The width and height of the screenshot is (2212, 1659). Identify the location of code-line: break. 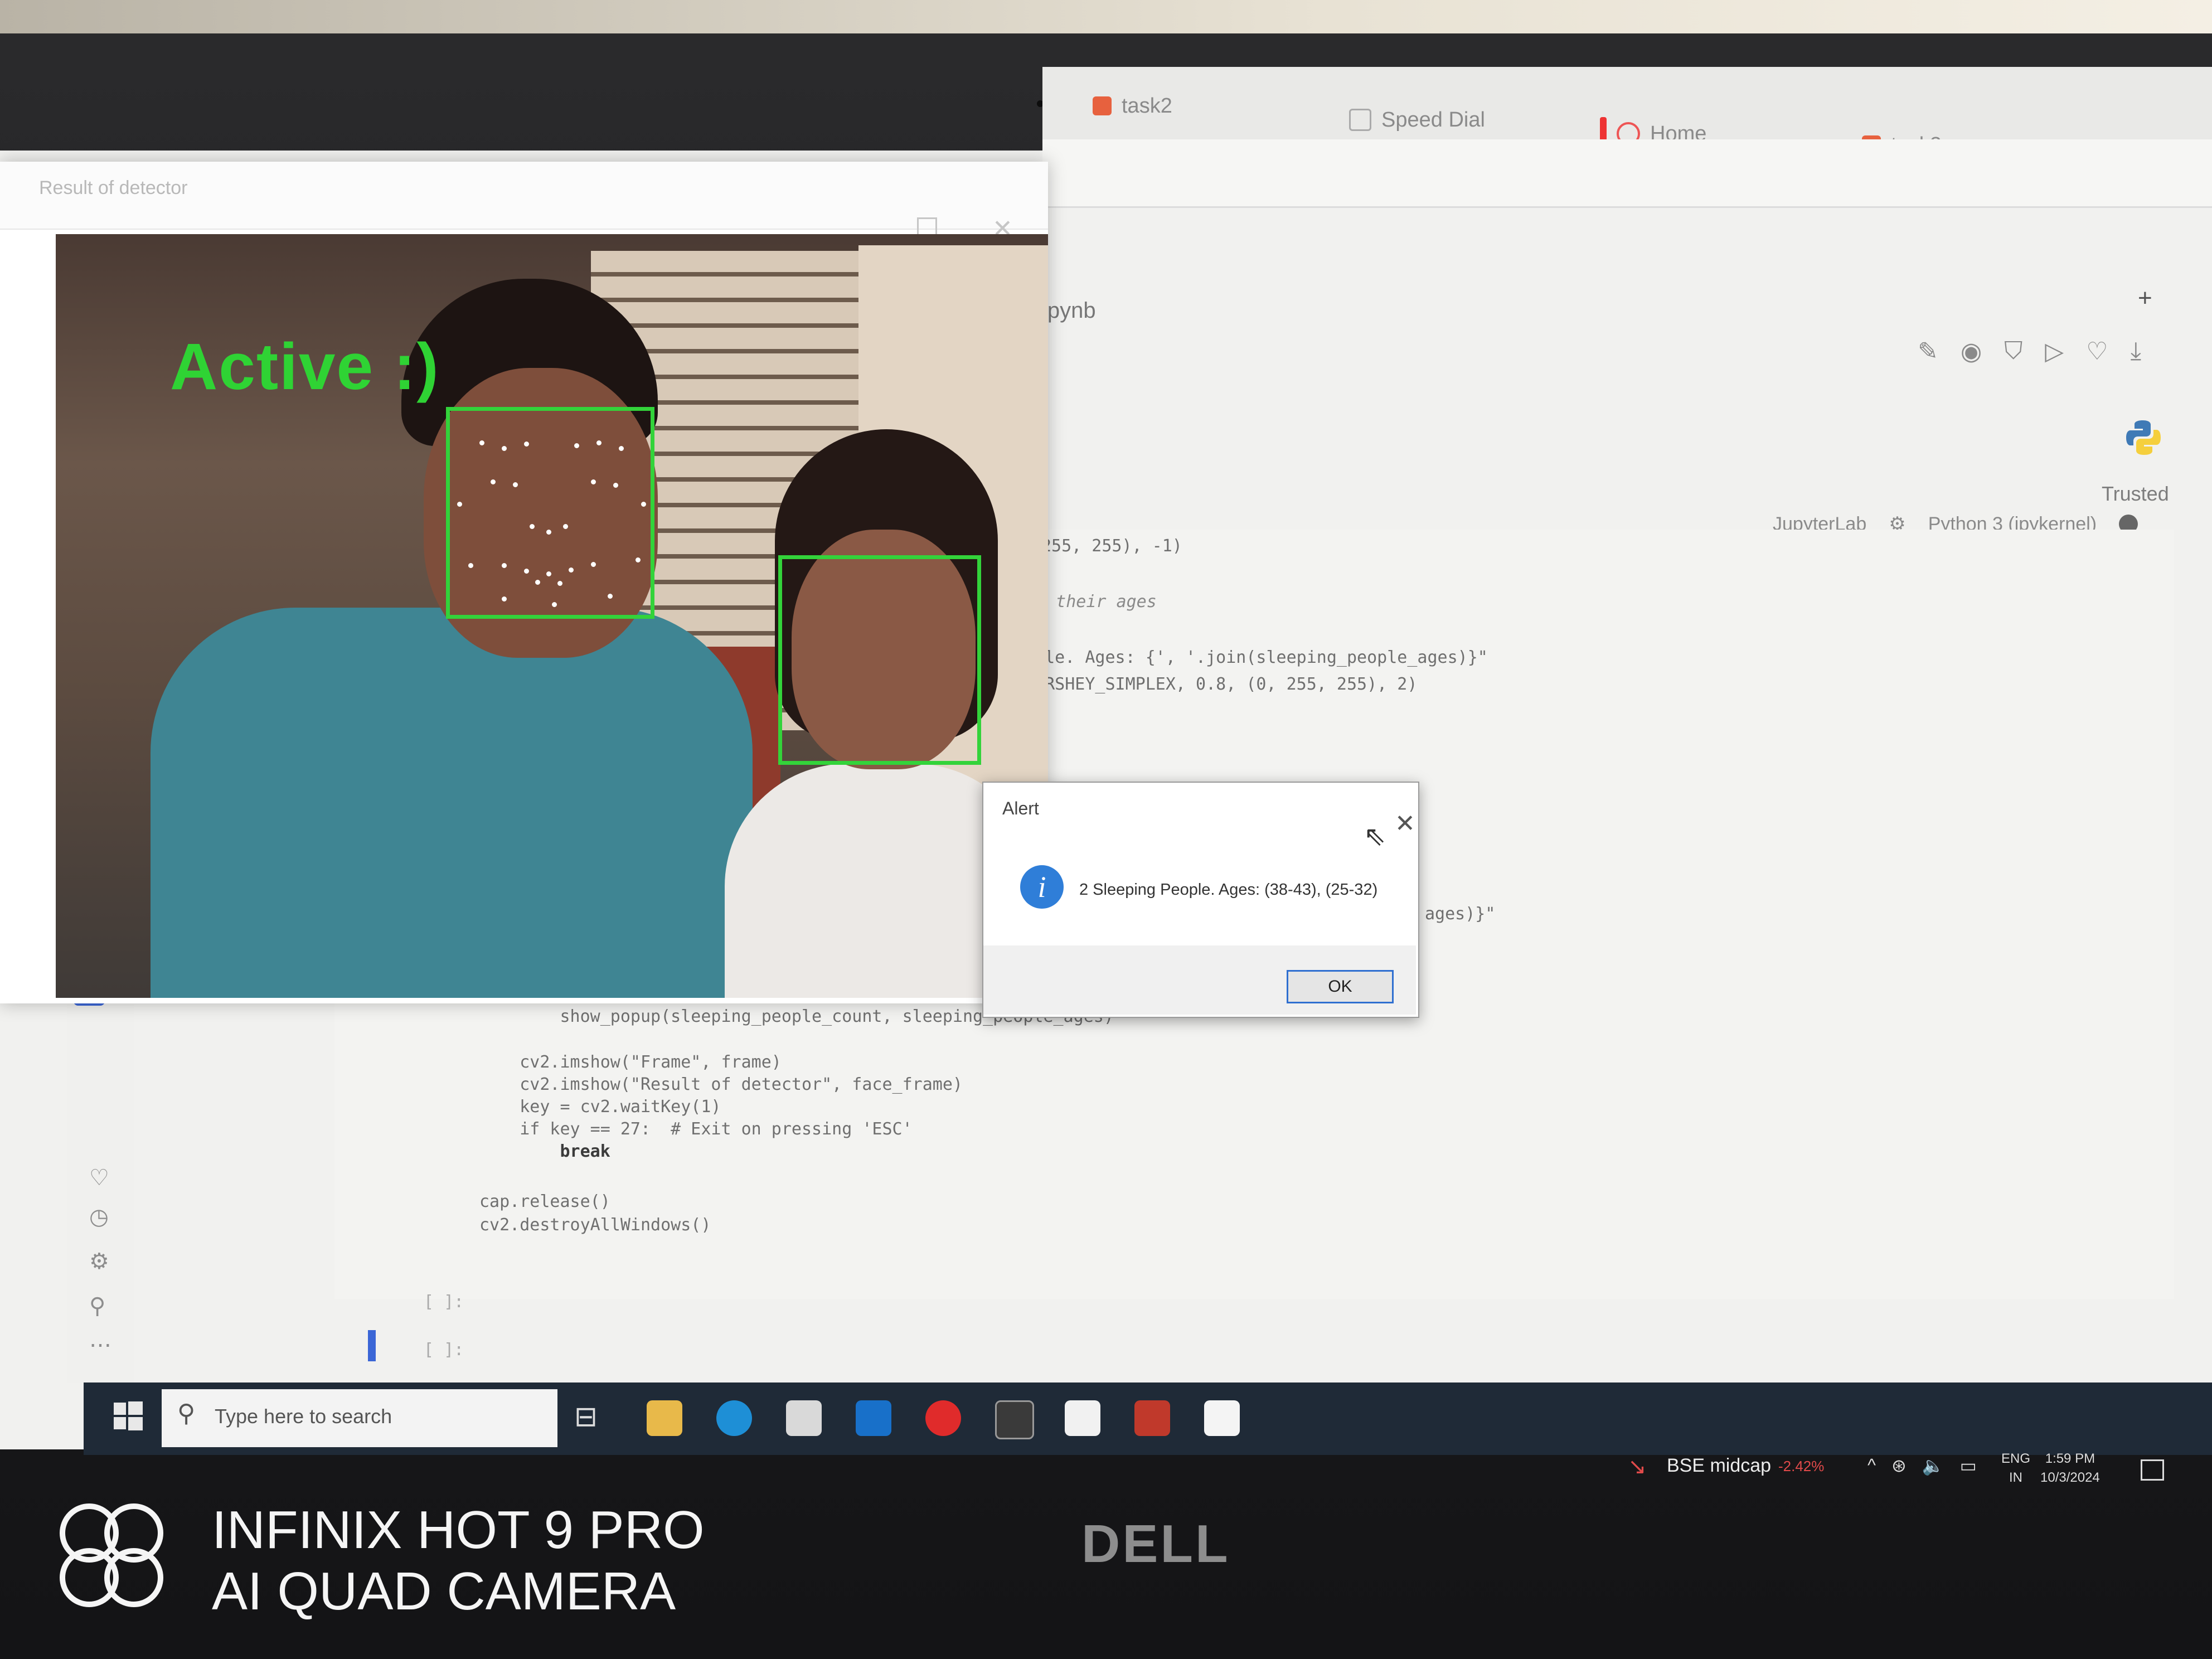
(544, 1151).